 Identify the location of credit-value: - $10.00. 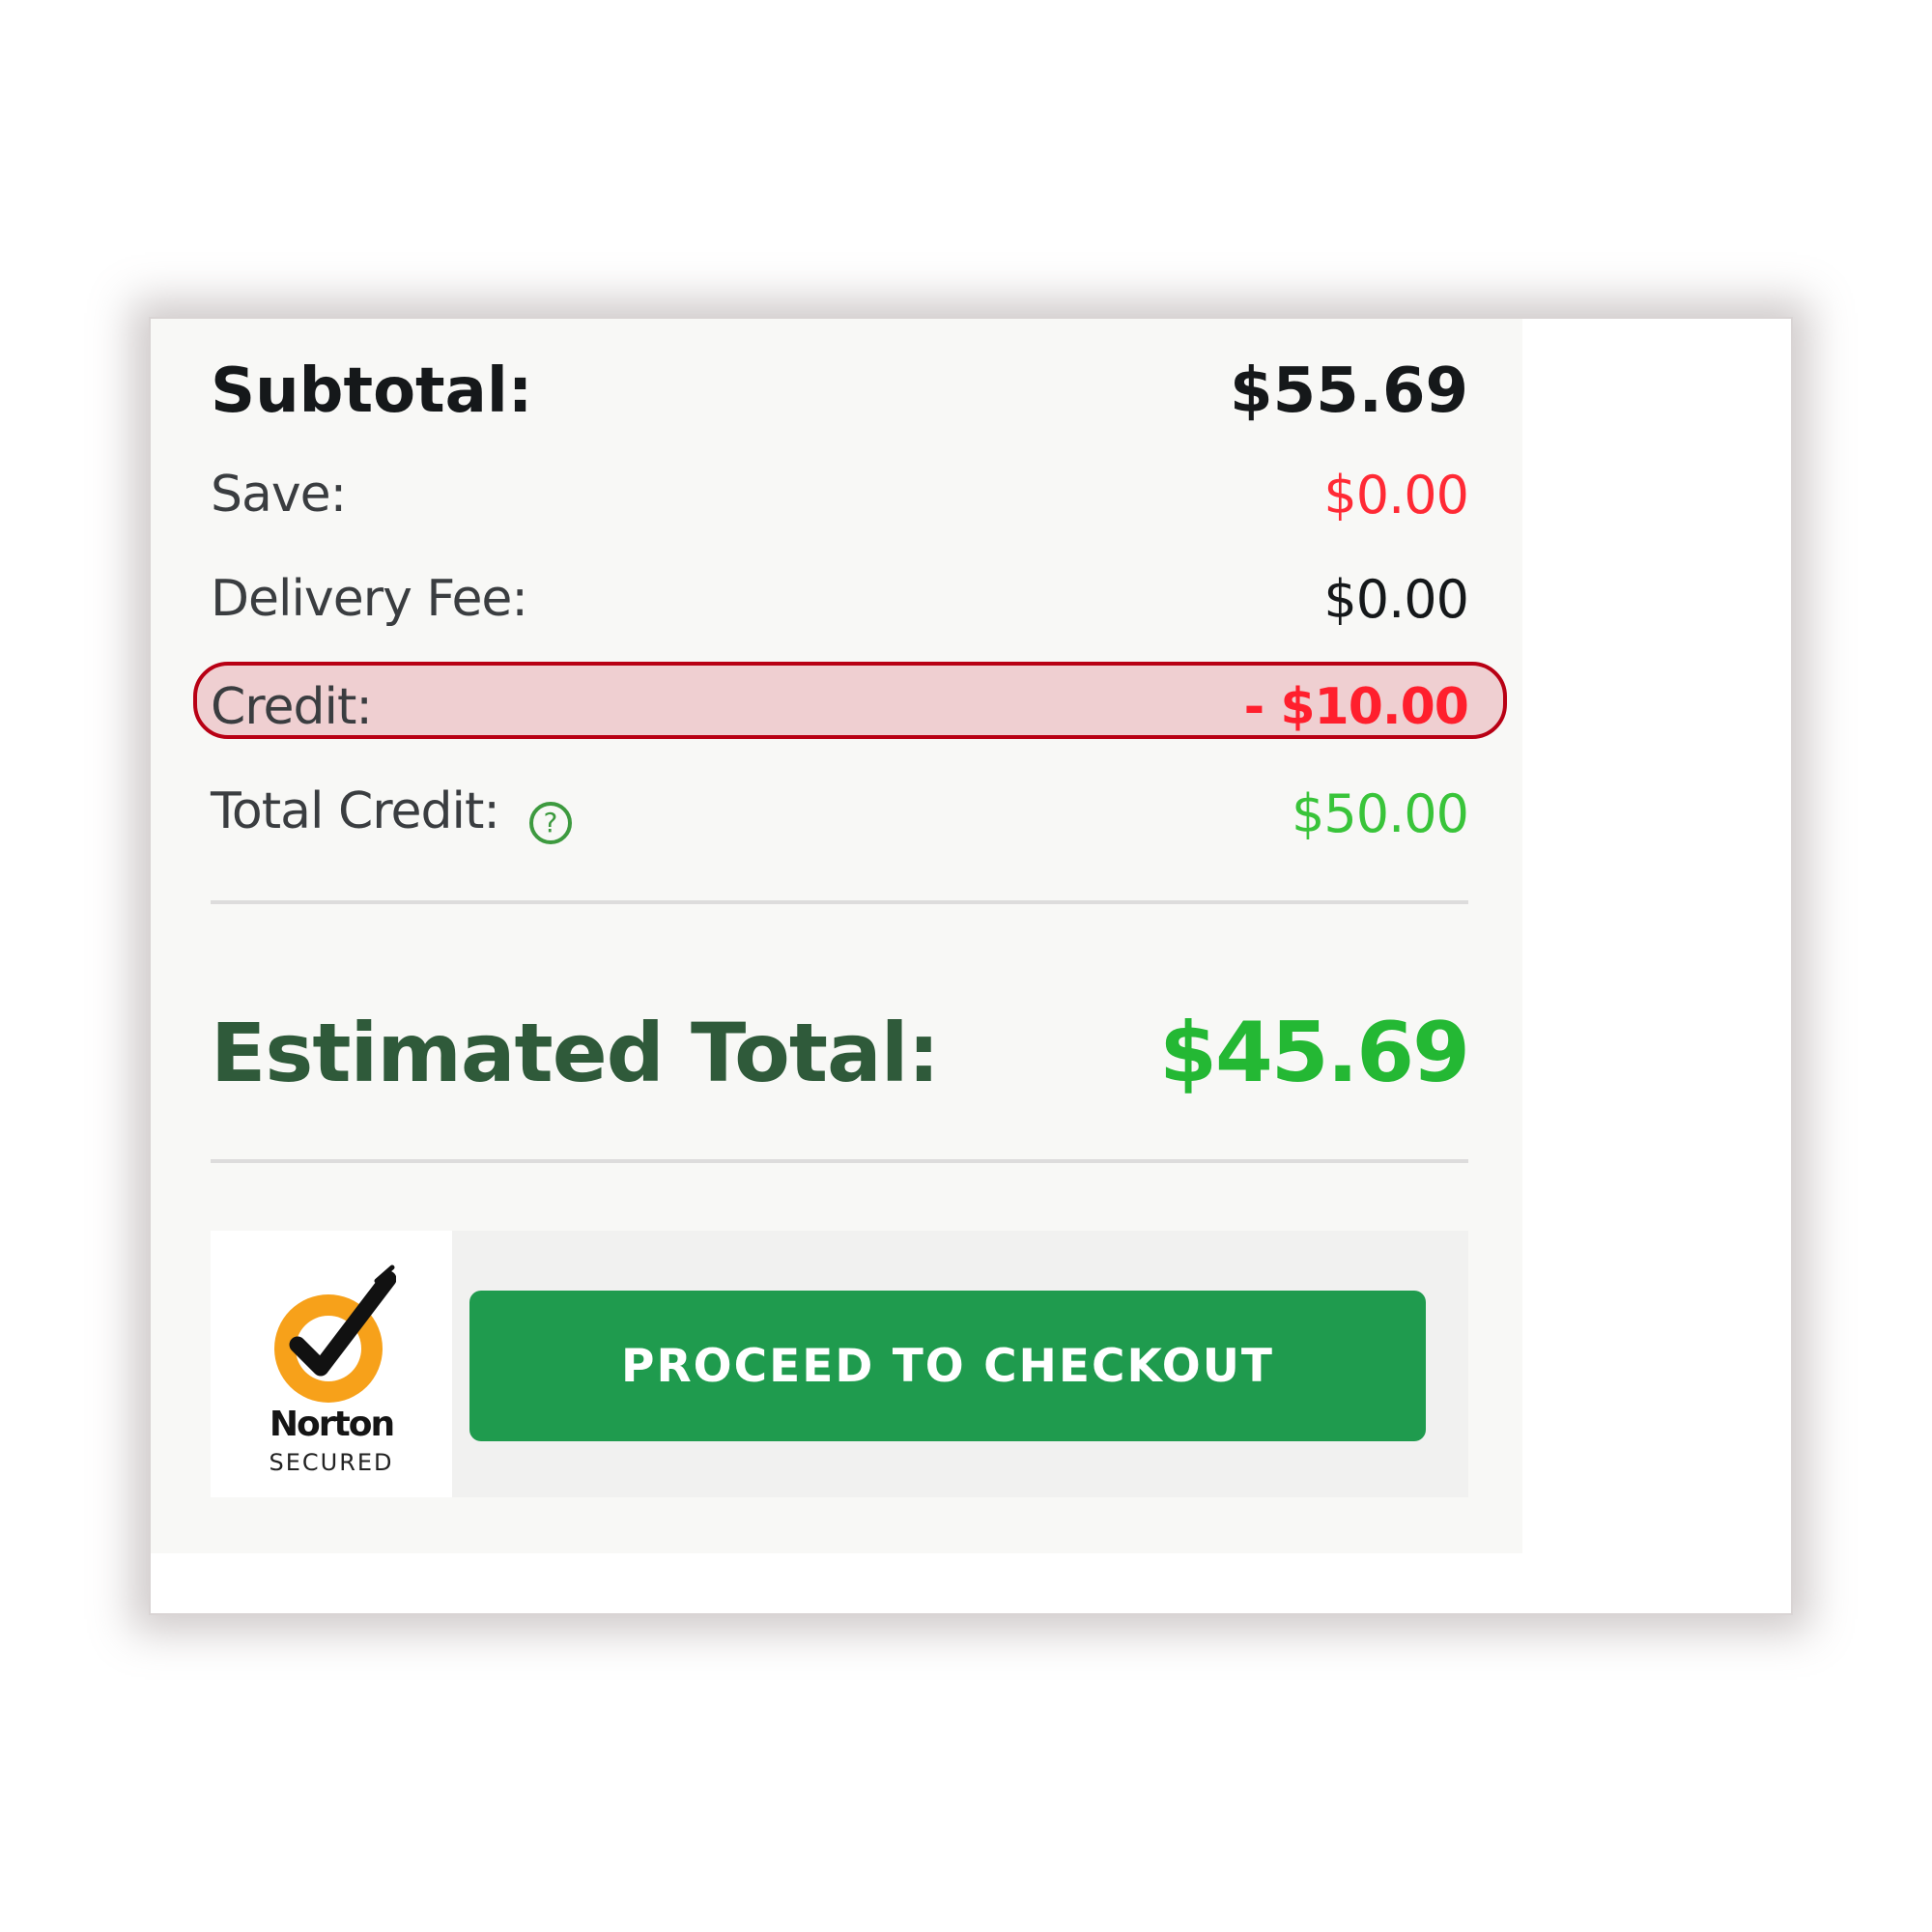
(1356, 707).